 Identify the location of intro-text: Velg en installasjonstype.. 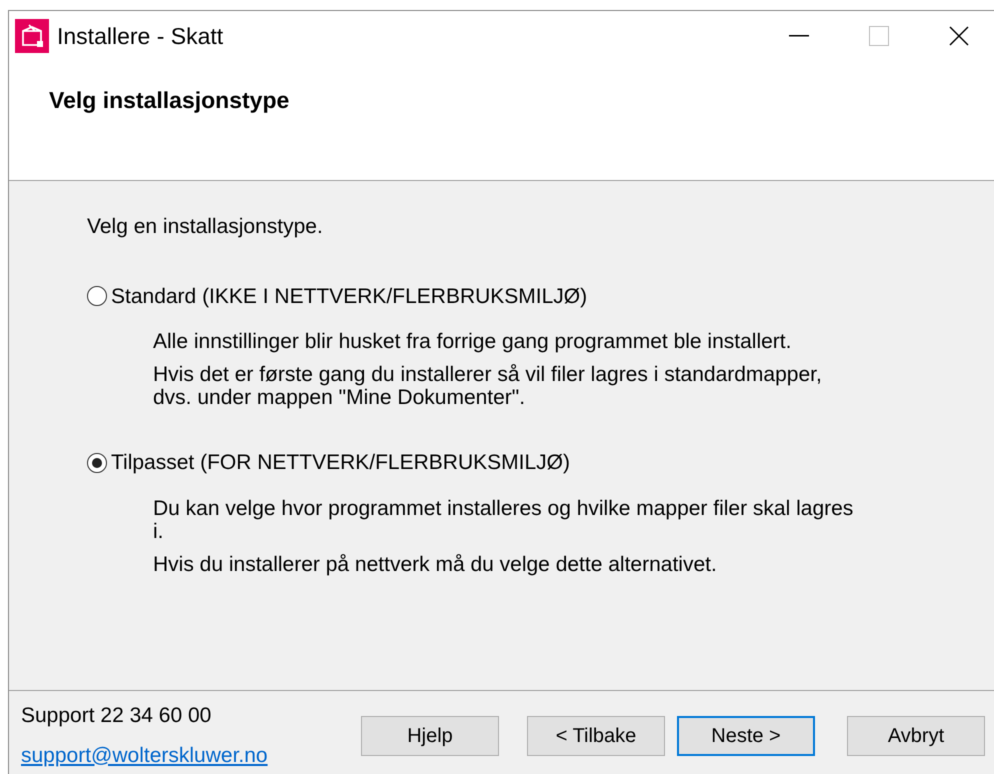
(205, 227).